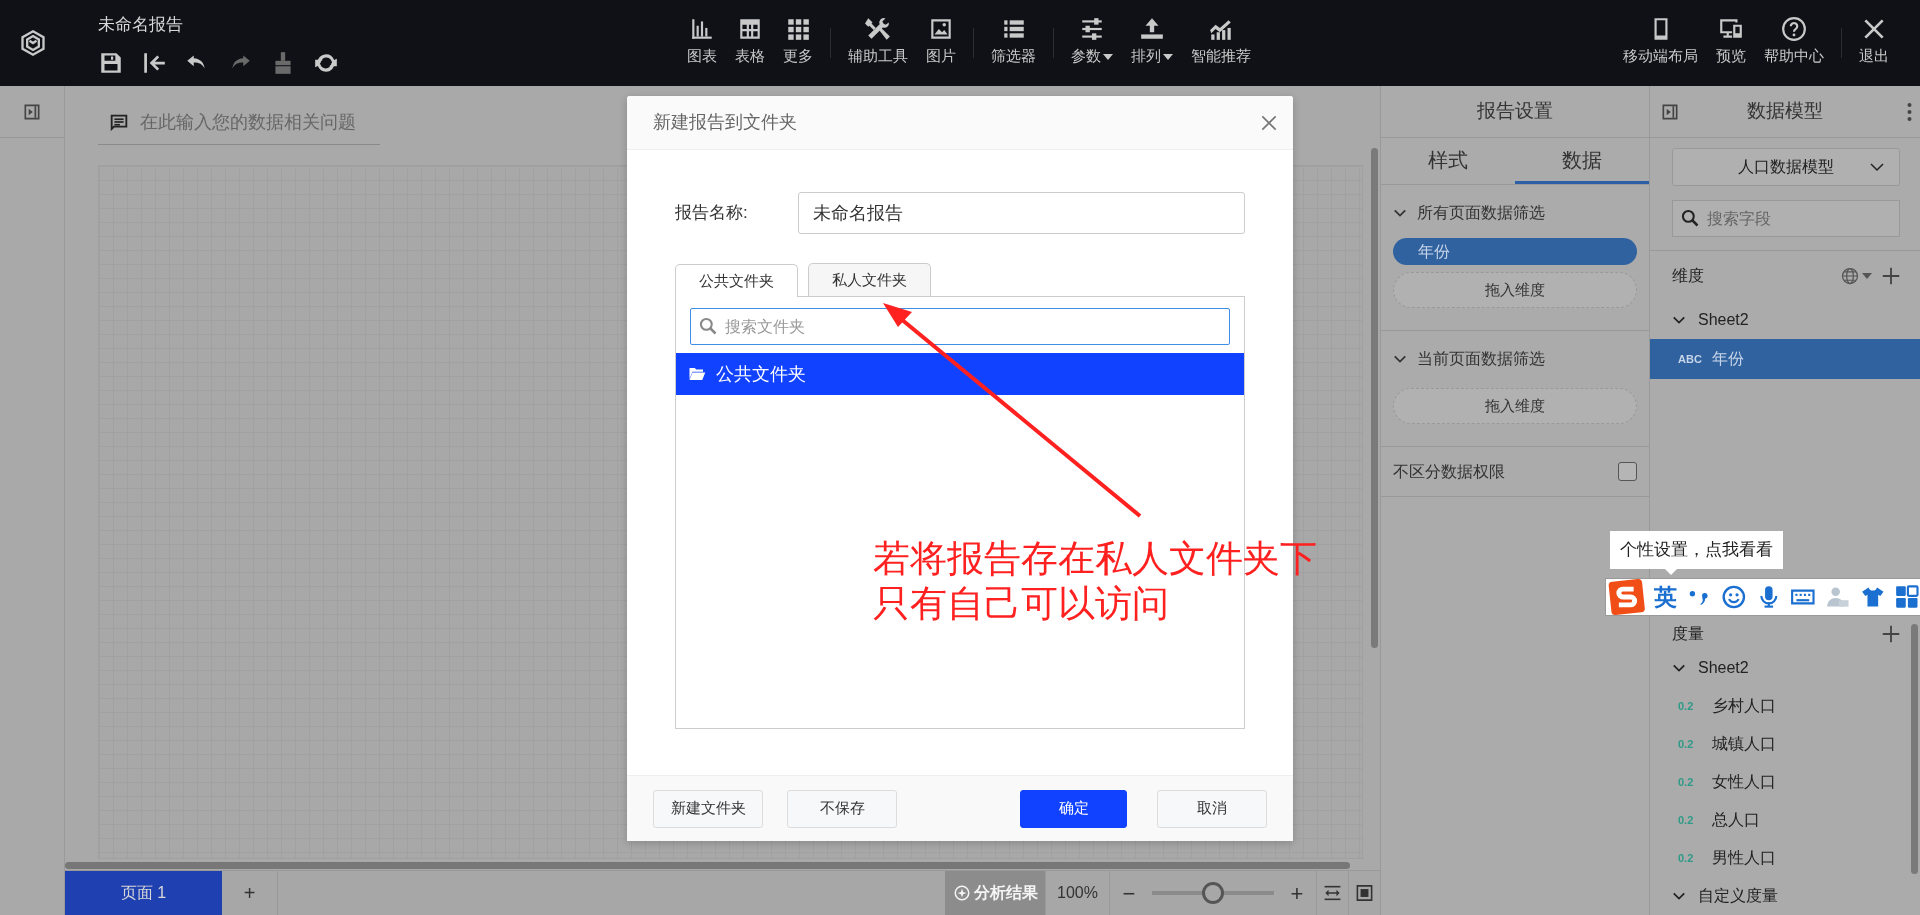 The height and width of the screenshot is (915, 1920). I want to click on filter-chip: 年份, so click(1515, 251).